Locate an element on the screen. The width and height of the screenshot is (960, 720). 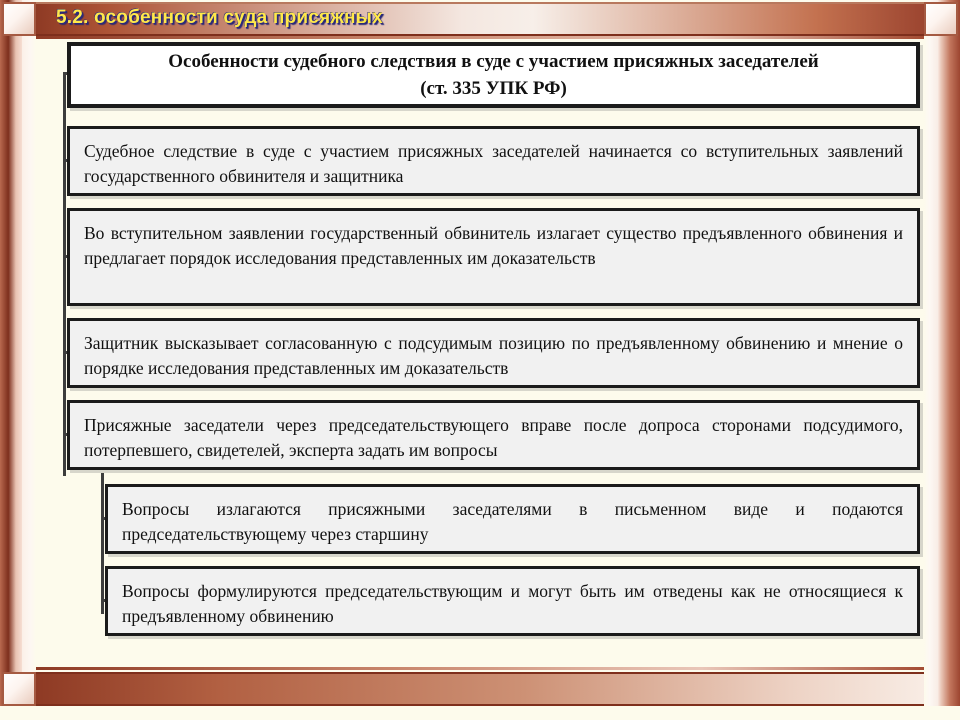
slide-footer-band is located at coordinates (480, 689).